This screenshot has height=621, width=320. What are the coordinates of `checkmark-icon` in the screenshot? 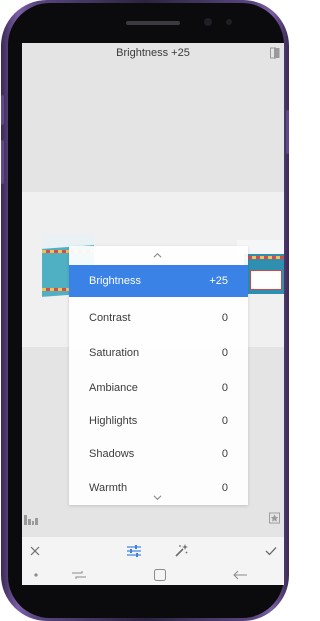 It's located at (271, 551).